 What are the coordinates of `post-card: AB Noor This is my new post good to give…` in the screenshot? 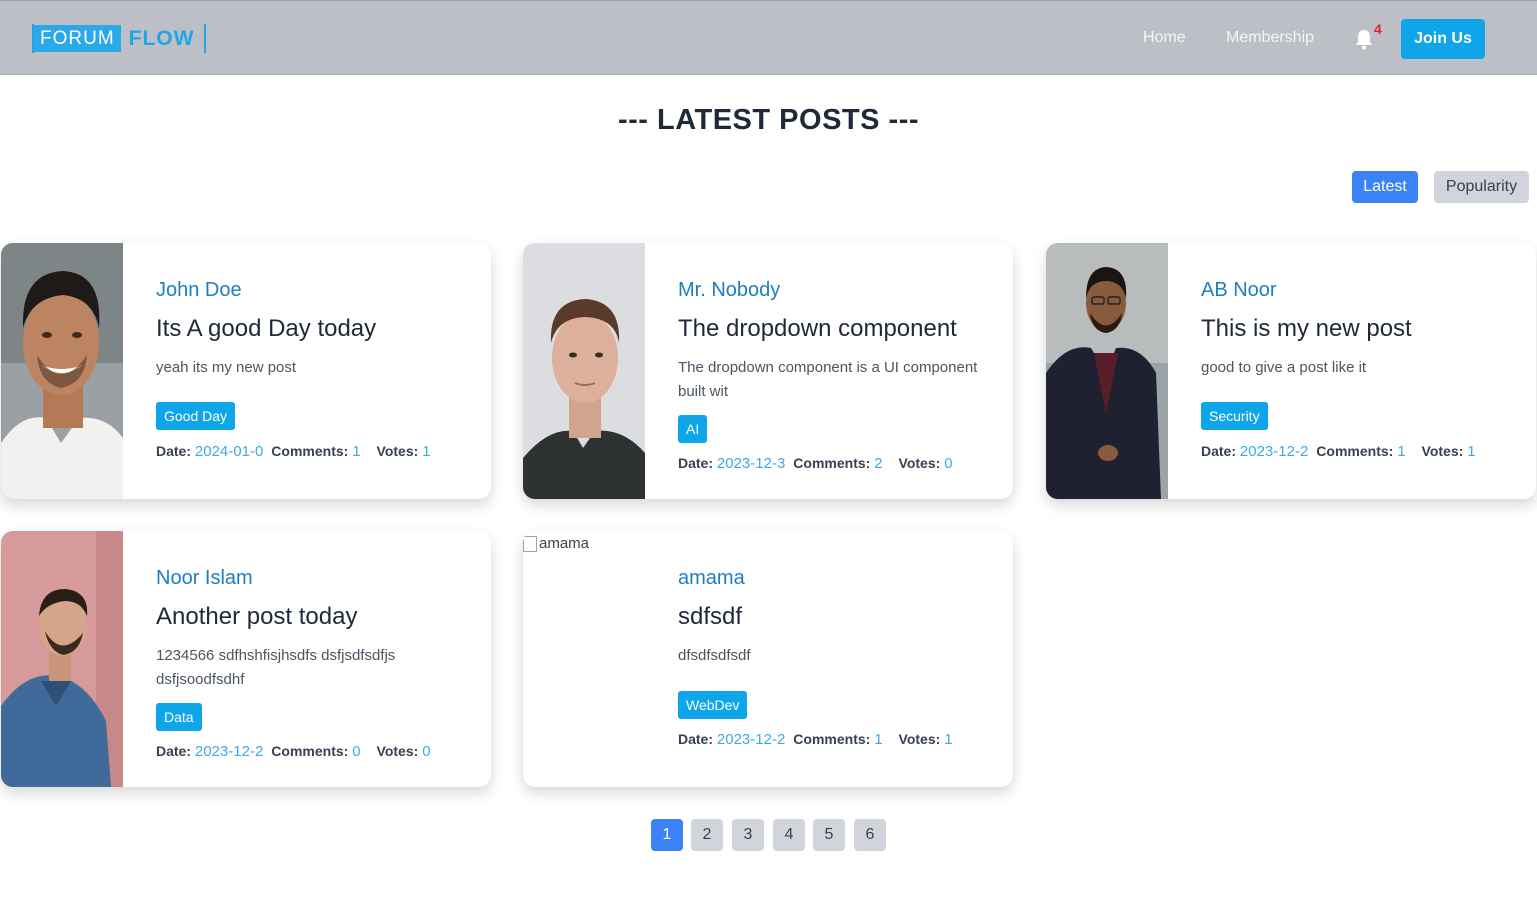 It's located at (1291, 371).